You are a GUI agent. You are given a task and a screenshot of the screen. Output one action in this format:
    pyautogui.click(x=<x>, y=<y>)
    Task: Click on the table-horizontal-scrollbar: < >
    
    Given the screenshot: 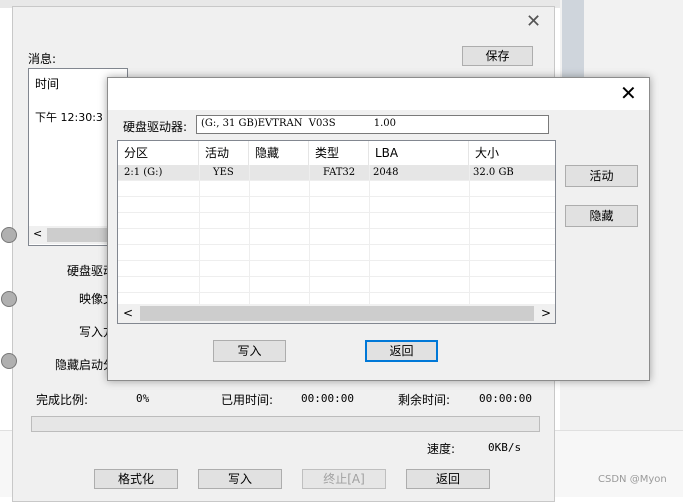 What is the action you would take?
    pyautogui.click(x=336, y=313)
    